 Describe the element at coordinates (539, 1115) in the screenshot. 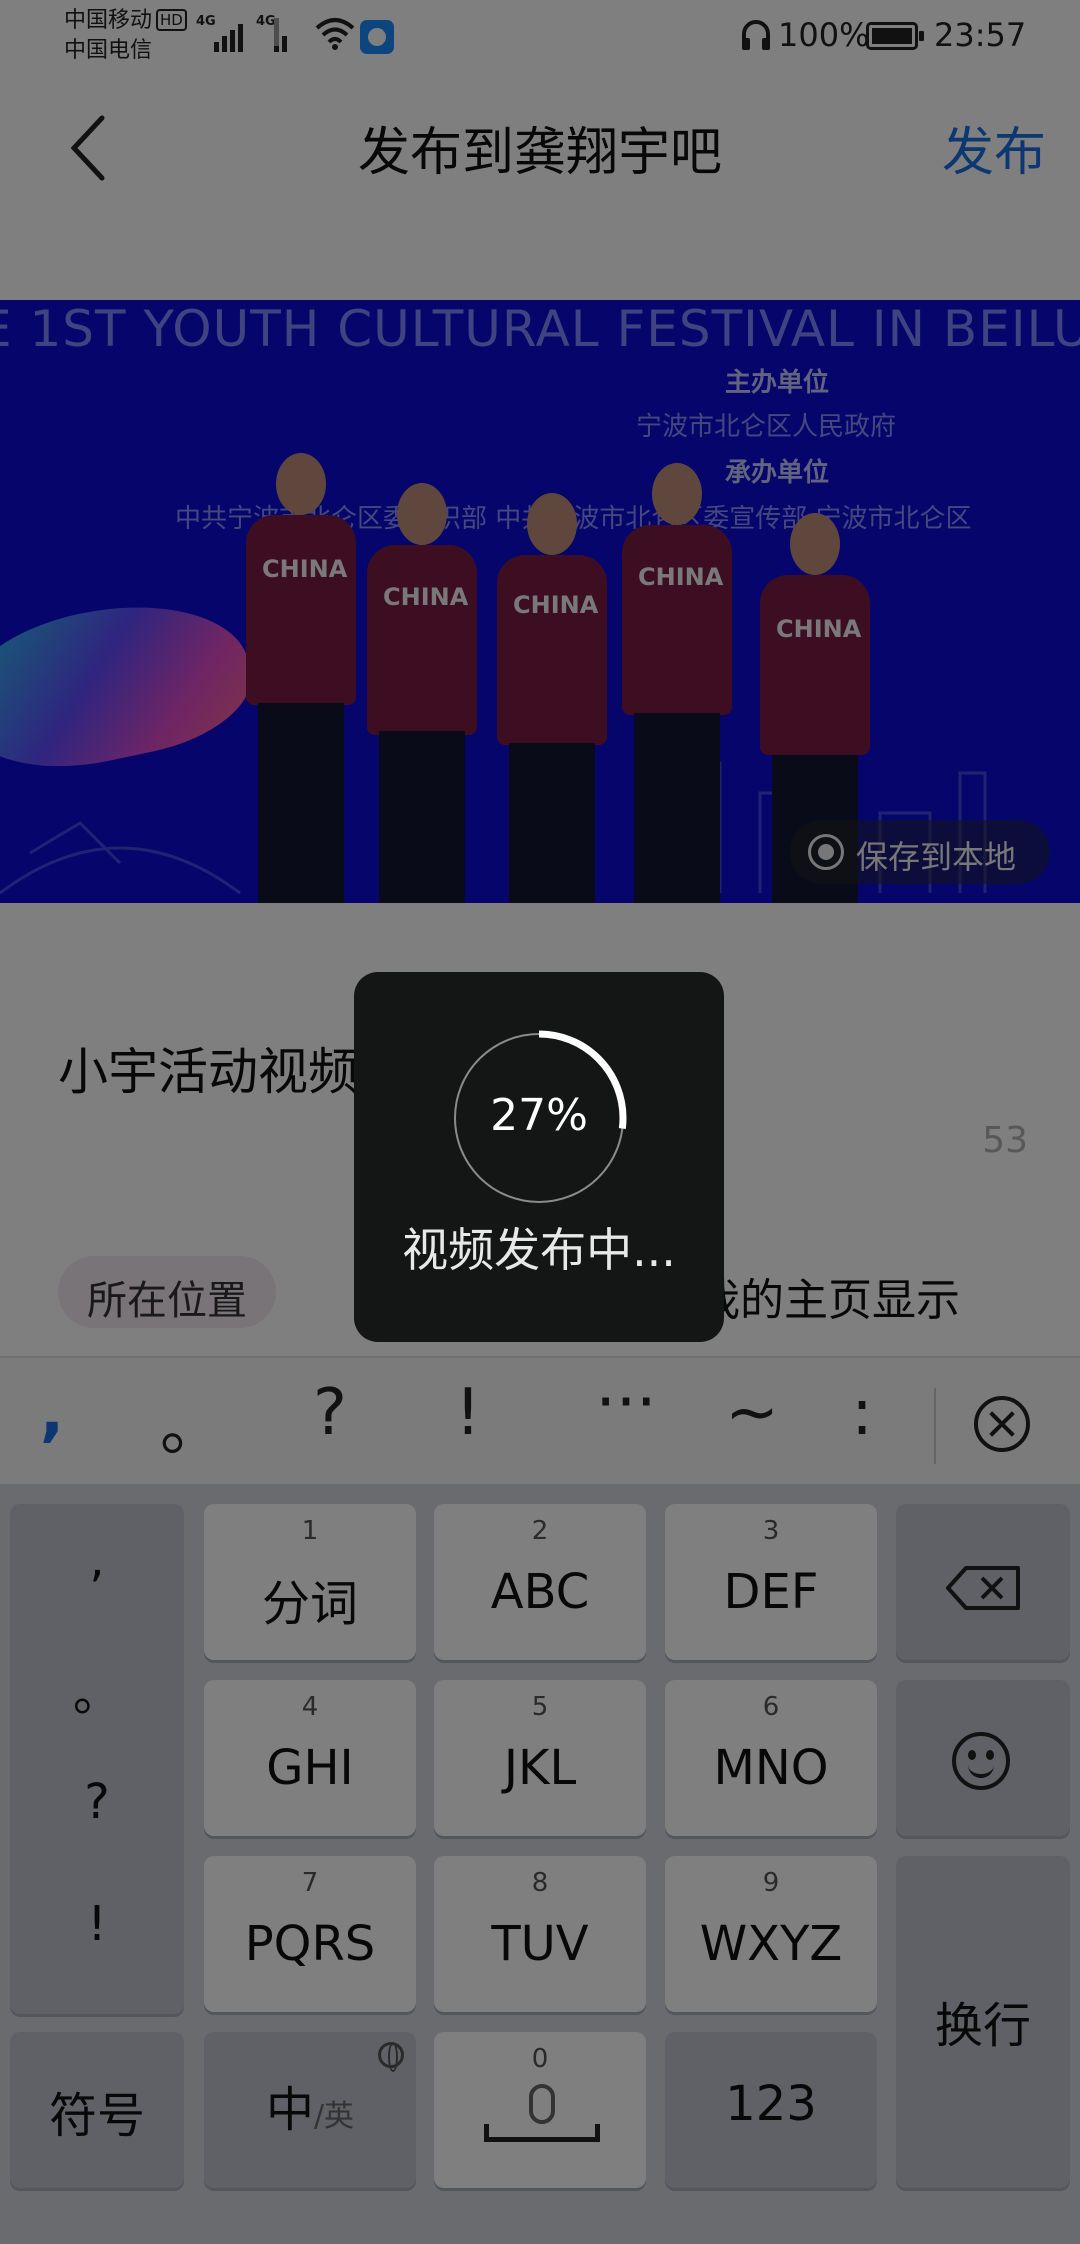

I see `progress-percent: 27%` at that location.